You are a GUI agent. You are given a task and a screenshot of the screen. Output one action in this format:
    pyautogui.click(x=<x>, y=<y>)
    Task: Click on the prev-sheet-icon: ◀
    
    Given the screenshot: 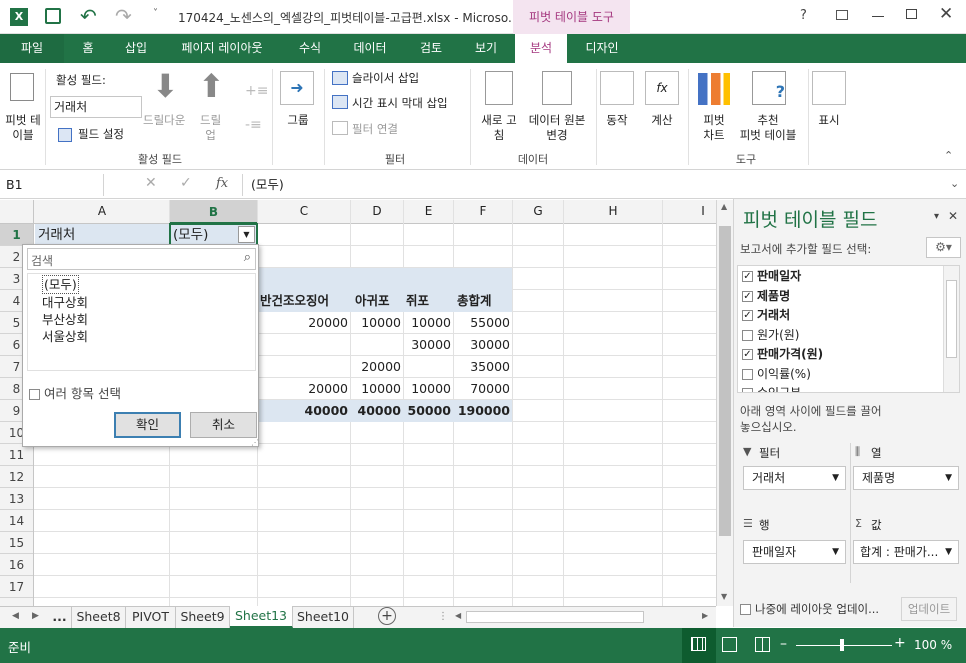 What is the action you would take?
    pyautogui.click(x=15, y=616)
    